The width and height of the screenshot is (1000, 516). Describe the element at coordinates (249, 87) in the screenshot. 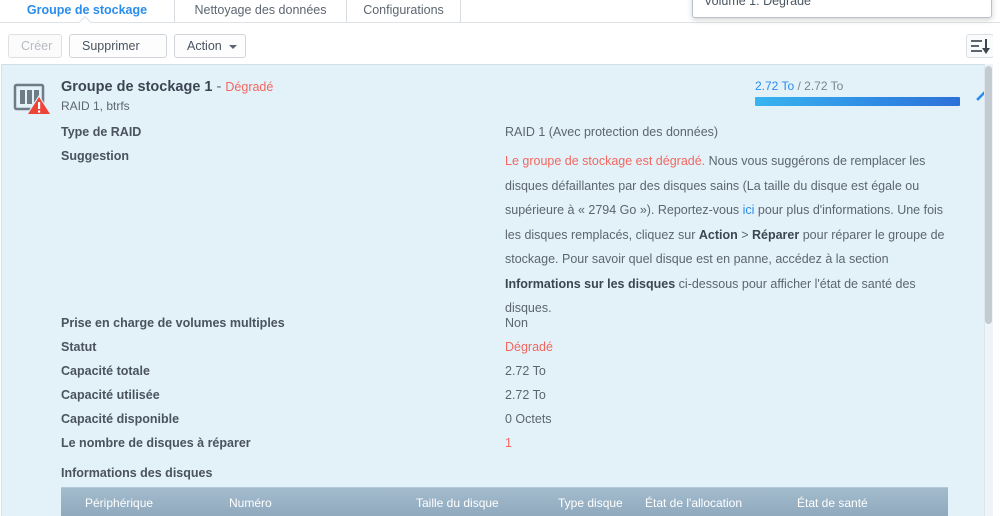

I see `pool-status-inline: Dégradé` at that location.